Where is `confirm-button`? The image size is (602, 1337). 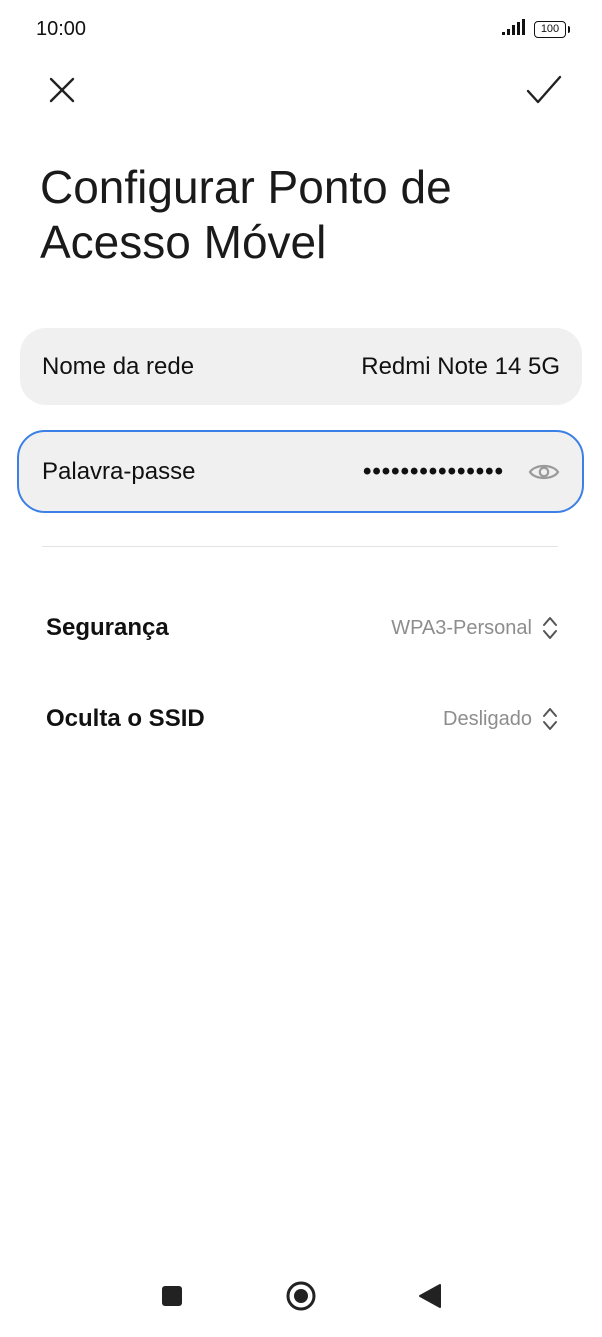 confirm-button is located at coordinates (544, 92).